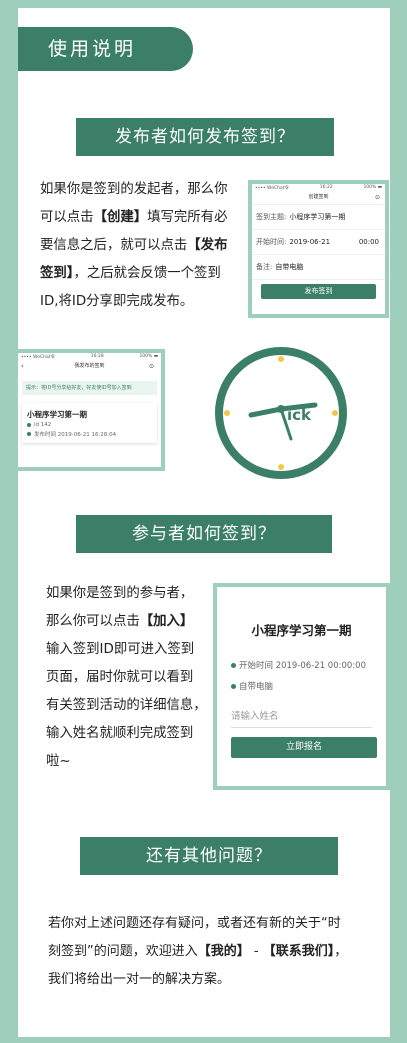  I want to click on text-line: 如果你是签到的发起者，那么你, so click(140, 190).